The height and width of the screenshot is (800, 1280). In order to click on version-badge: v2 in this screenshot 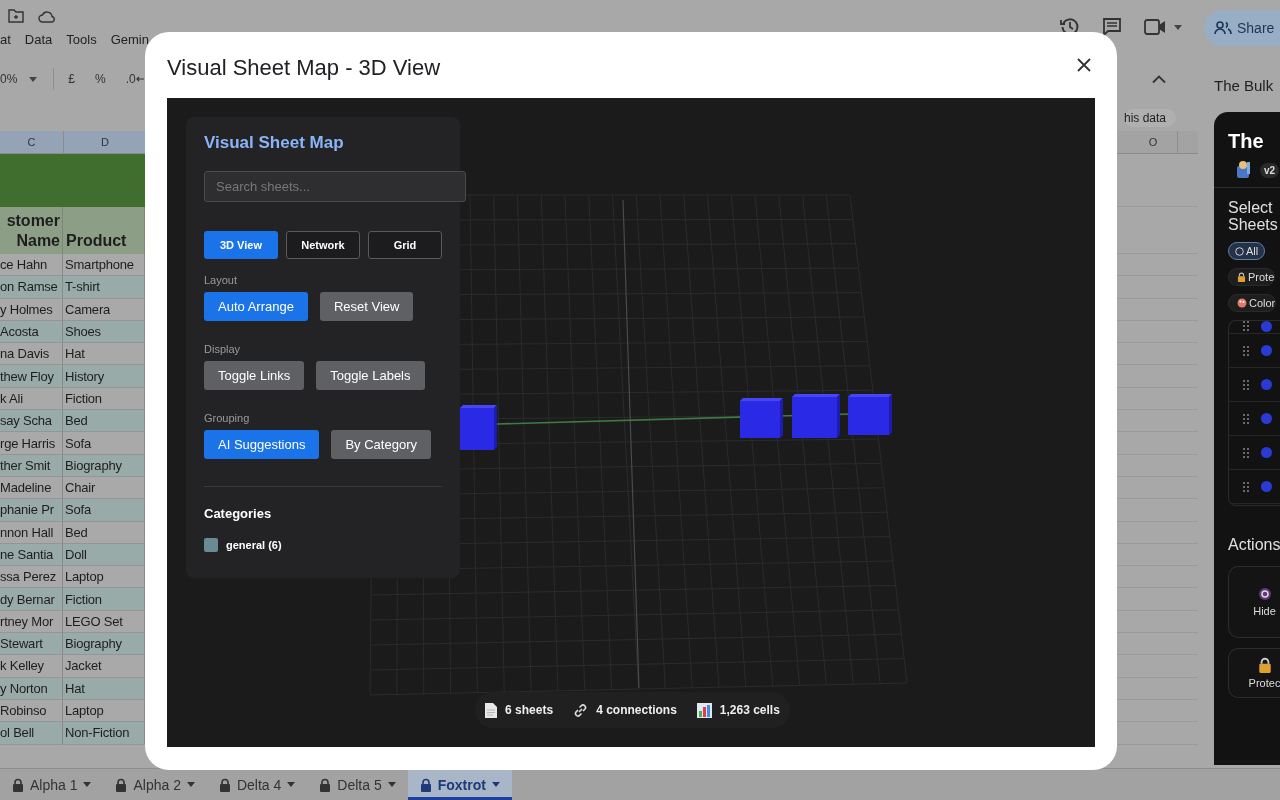, I will do `click(1270, 170)`.